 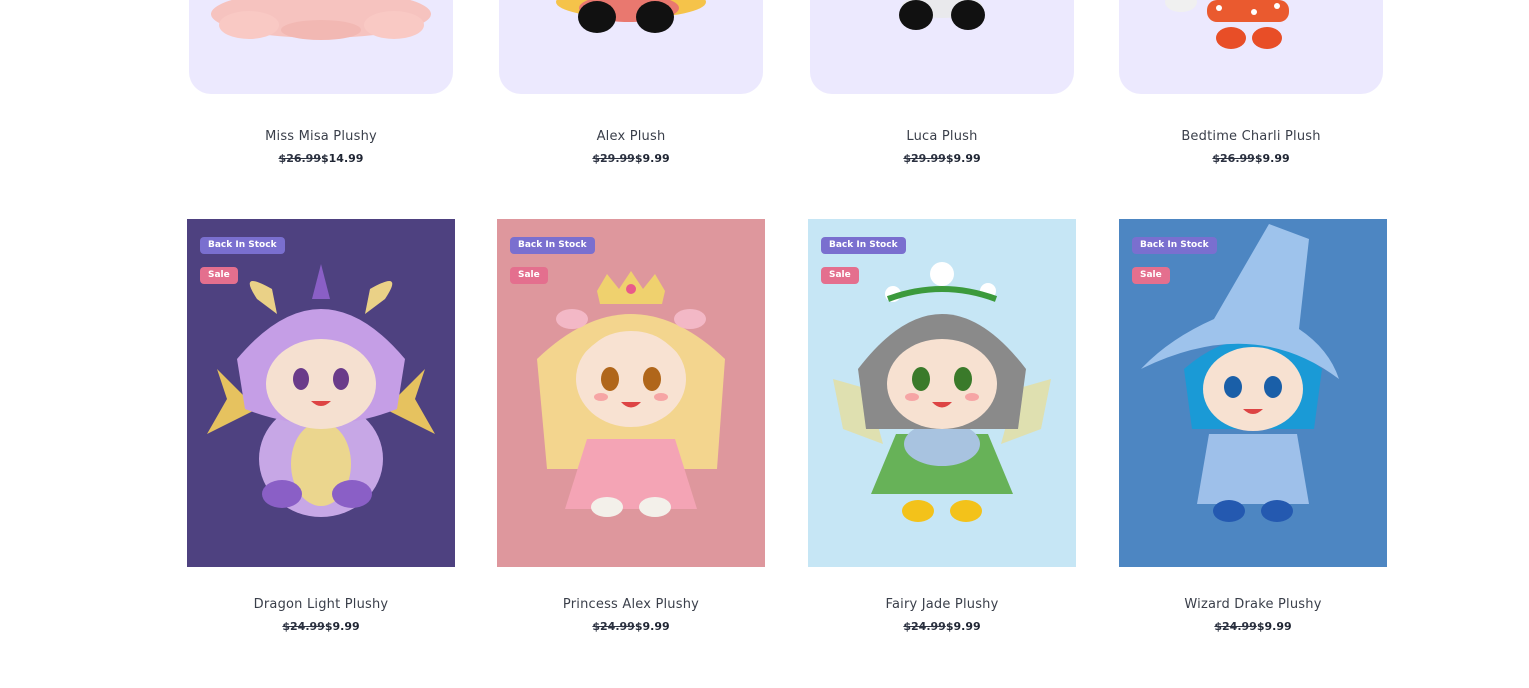 What do you see at coordinates (321, 604) in the screenshot?
I see `product-title: Dragon Light Plushy` at bounding box center [321, 604].